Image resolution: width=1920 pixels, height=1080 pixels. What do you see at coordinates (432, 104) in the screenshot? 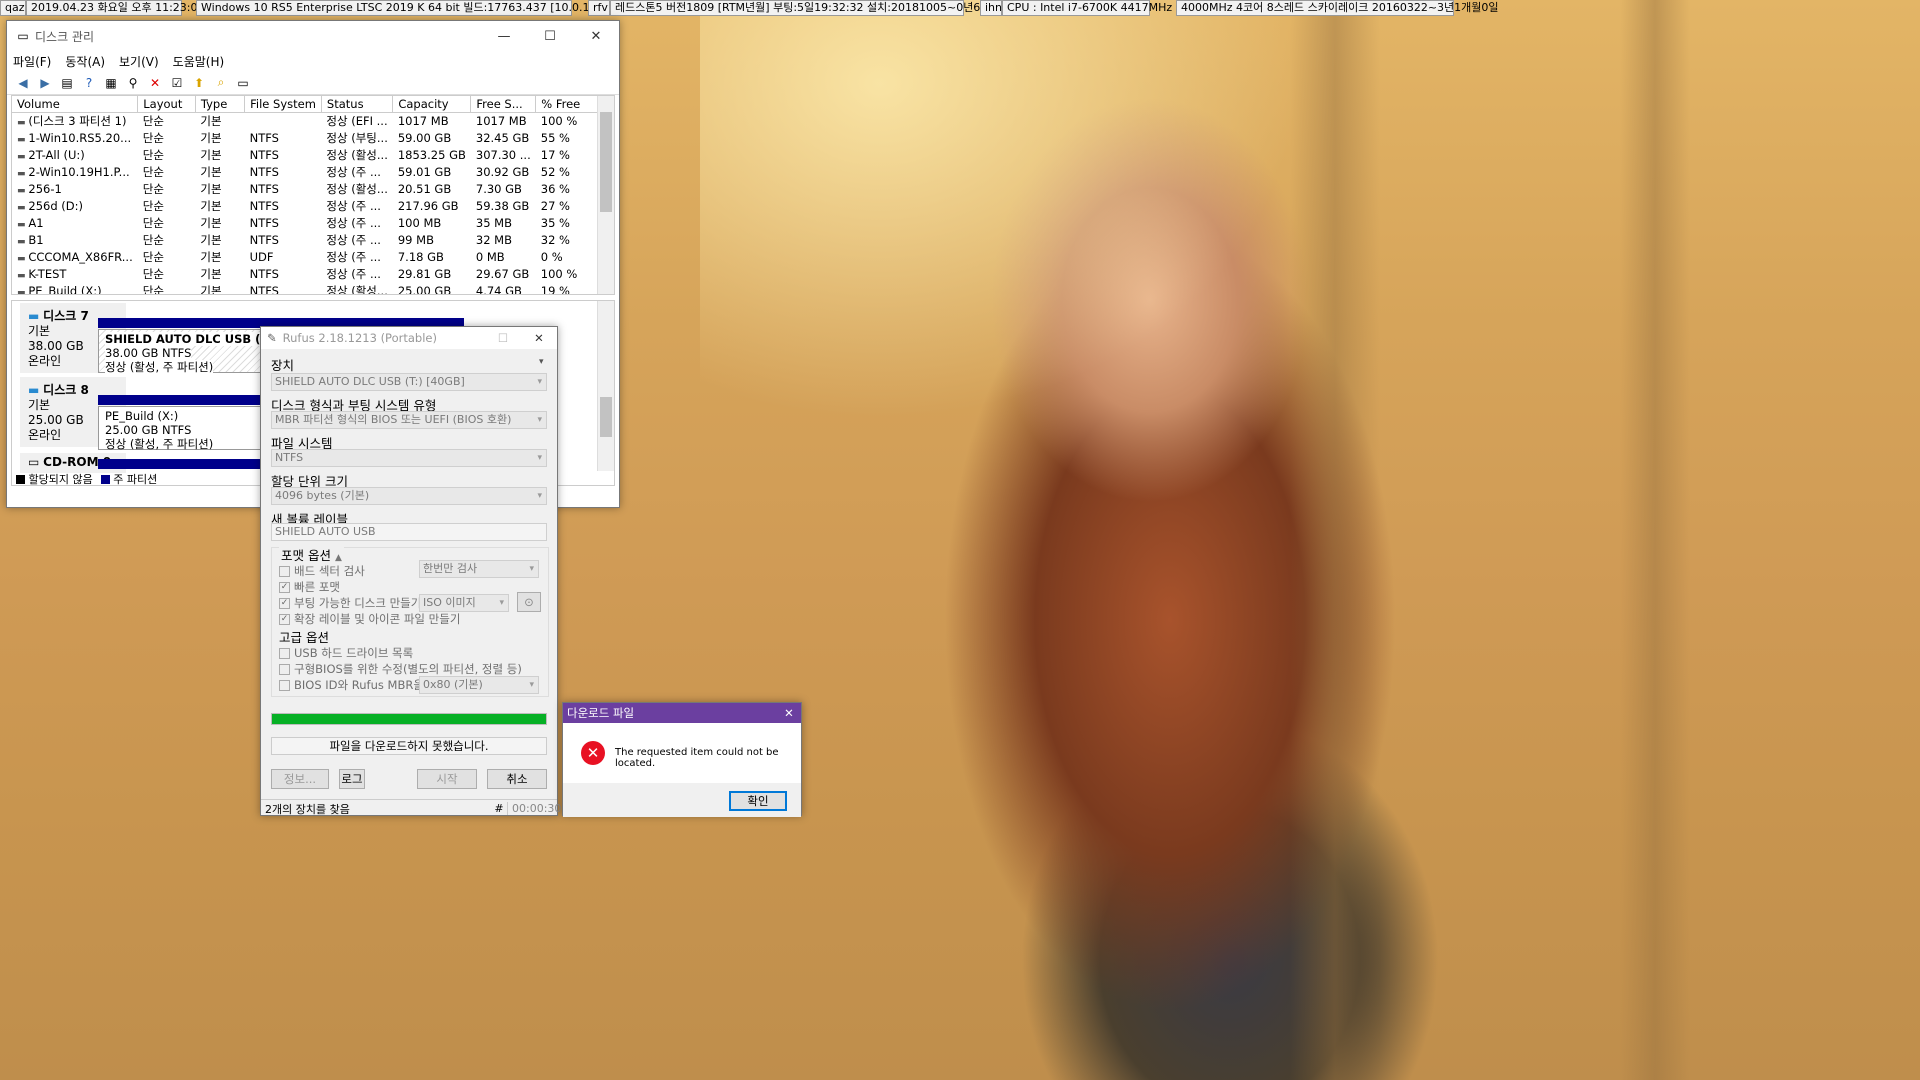
I see `column-header: Capacity` at bounding box center [432, 104].